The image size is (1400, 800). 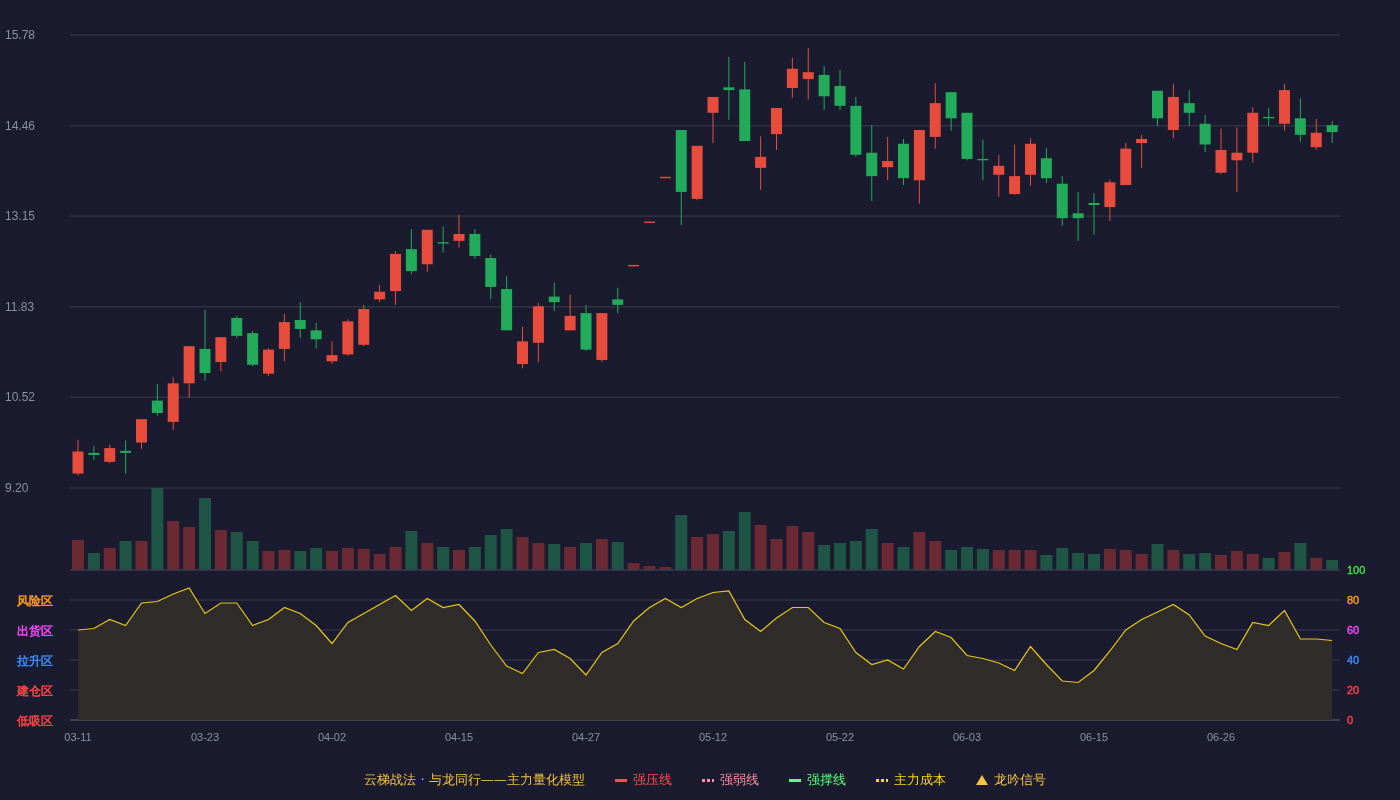 I want to click on date-label: 06-26, so click(x=1221, y=737).